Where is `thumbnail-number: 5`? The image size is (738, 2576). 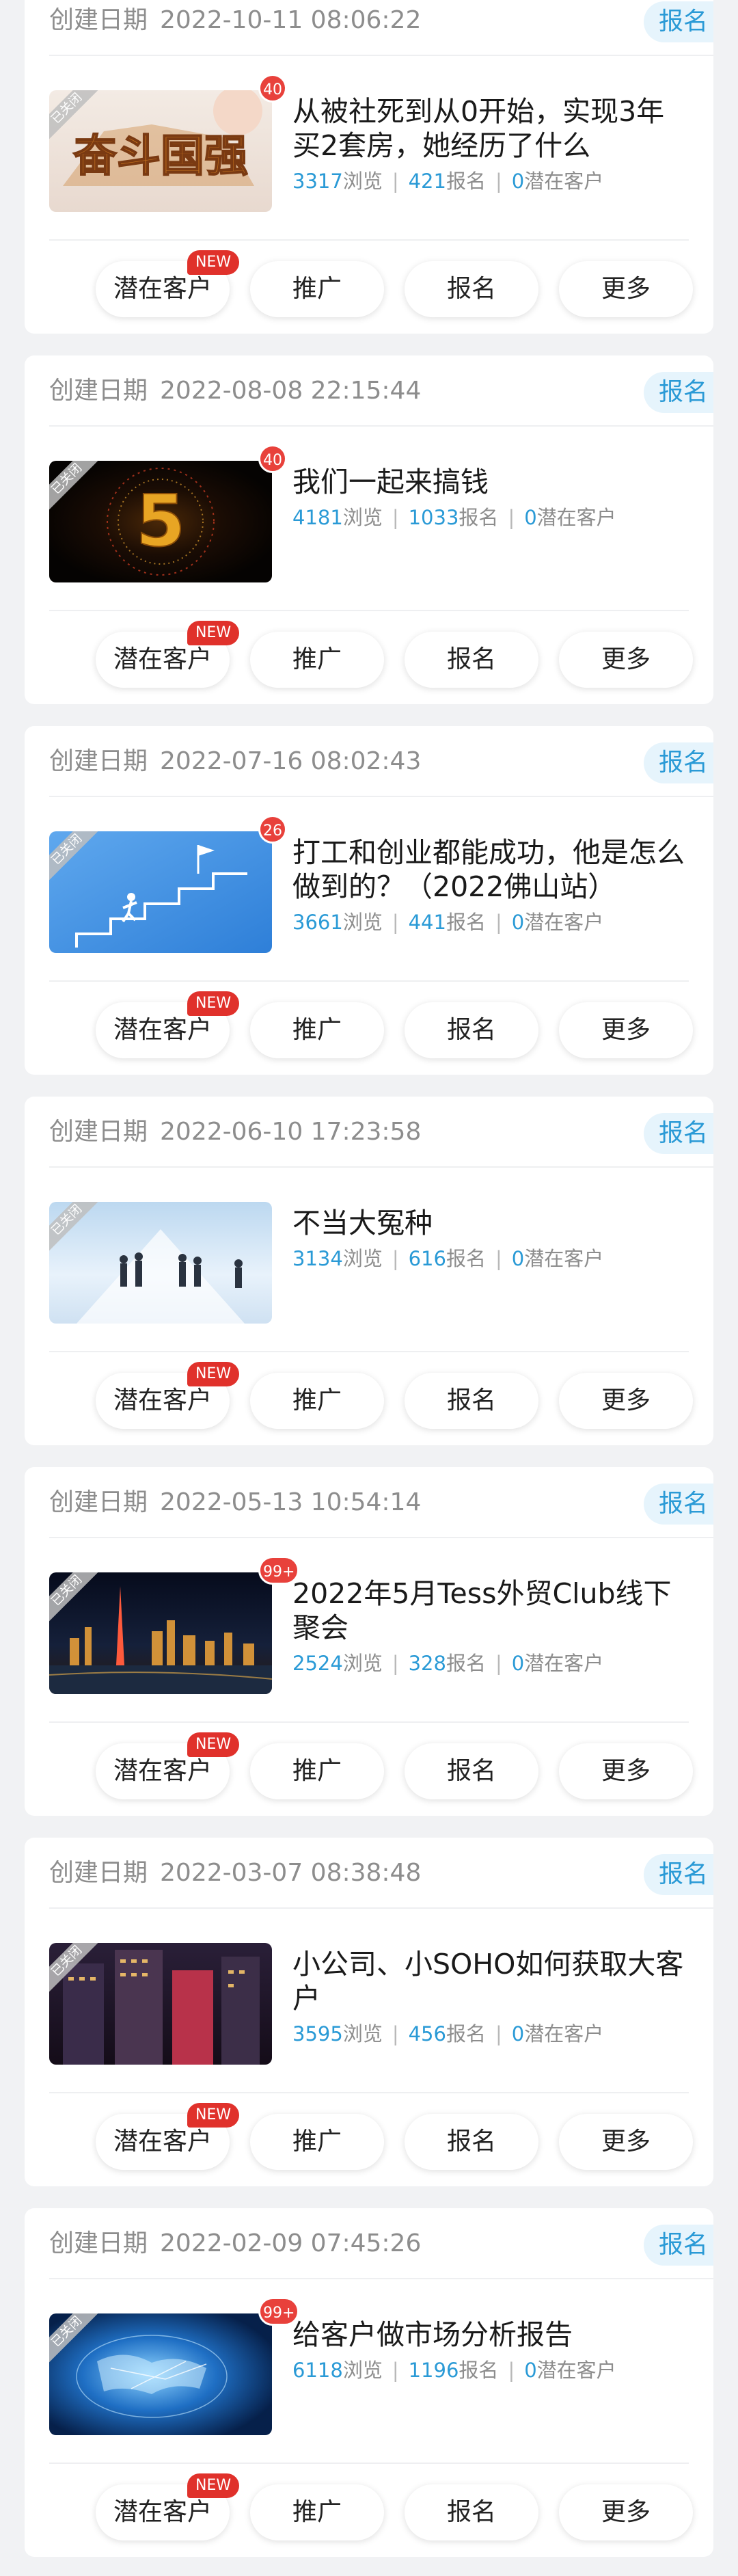 thumbnail-number: 5 is located at coordinates (160, 521).